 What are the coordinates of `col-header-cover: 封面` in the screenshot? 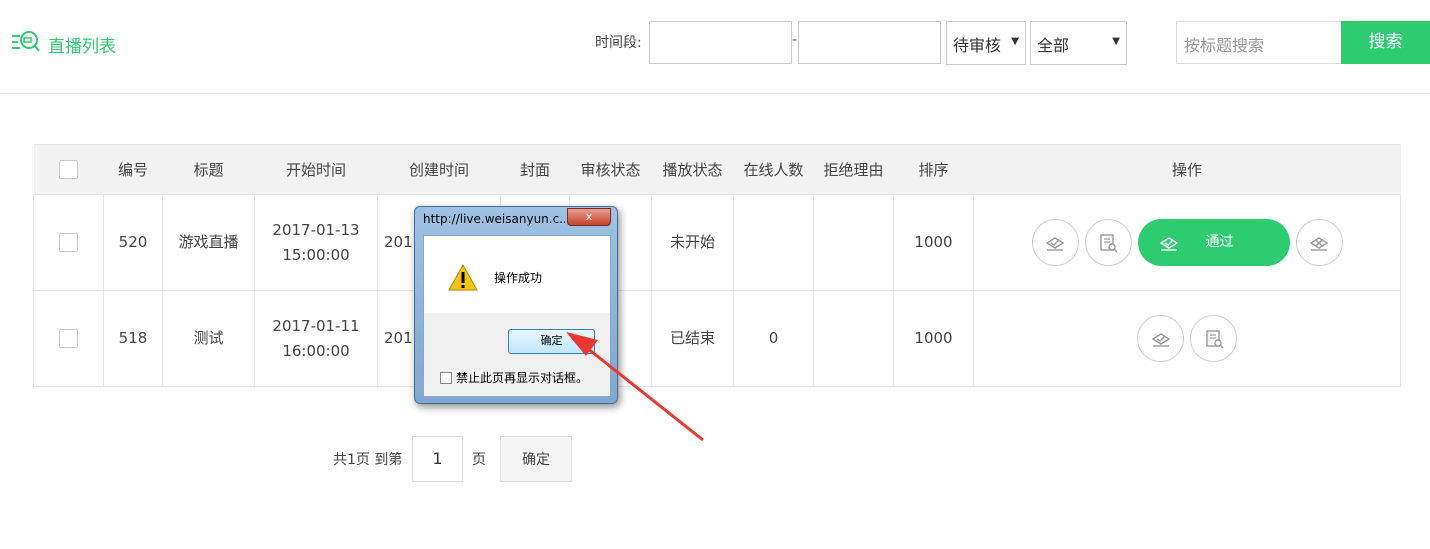 It's located at (535, 169).